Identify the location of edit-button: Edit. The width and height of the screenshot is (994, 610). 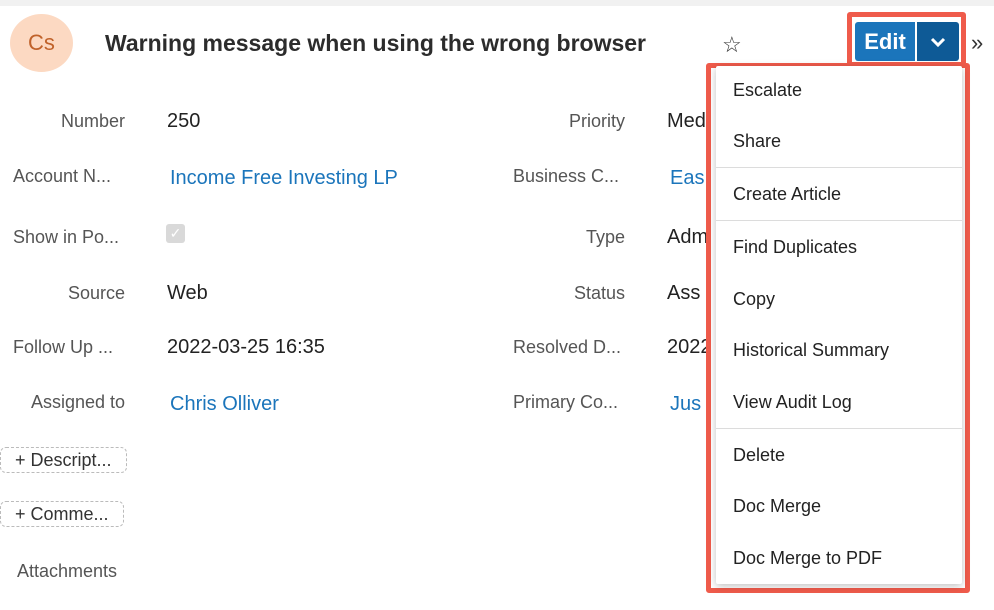
(885, 41).